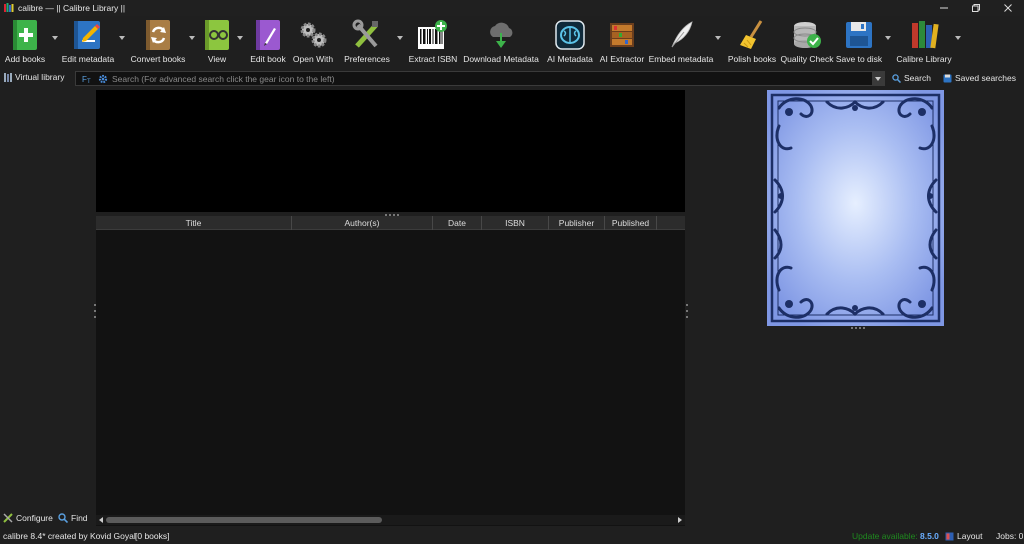 The width and height of the screenshot is (1024, 544). Describe the element at coordinates (268, 42) in the screenshot. I see `edit-book-button: Edit book` at that location.